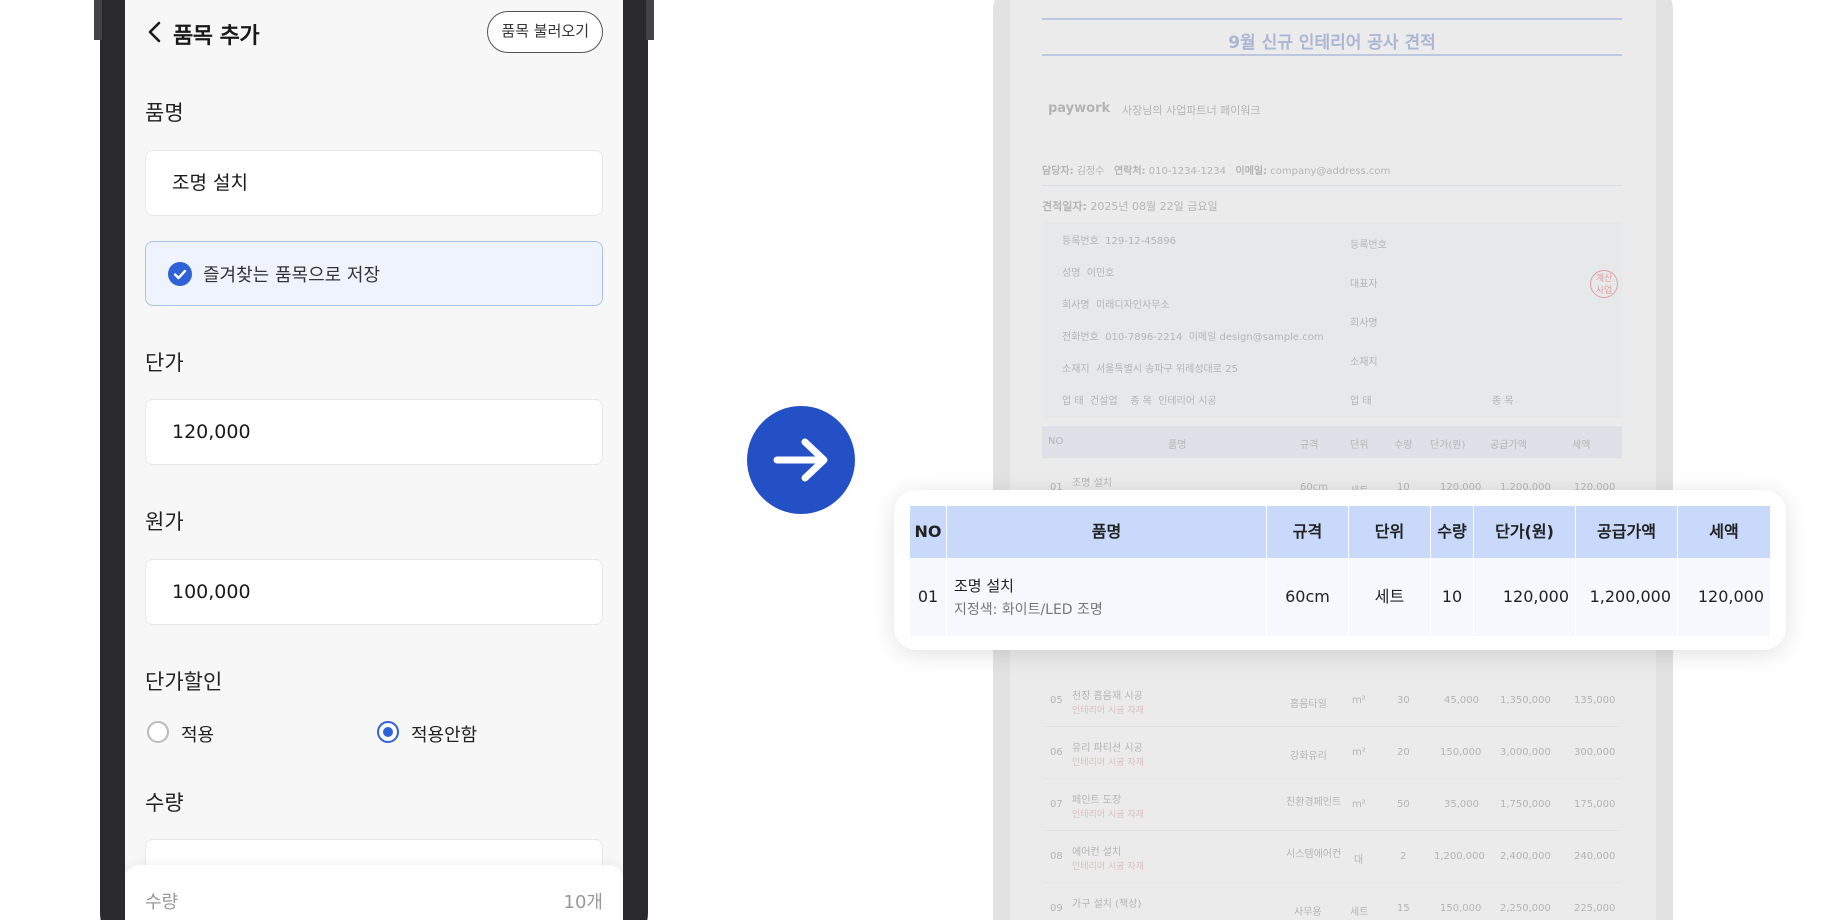 The height and width of the screenshot is (920, 1840). I want to click on load-items-button: 품목 불러오기, so click(545, 32).